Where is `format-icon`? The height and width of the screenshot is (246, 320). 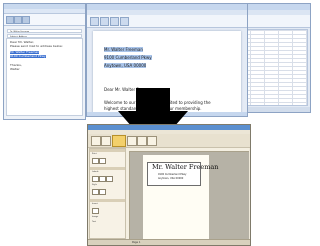 format-icon is located at coordinates (26, 20).